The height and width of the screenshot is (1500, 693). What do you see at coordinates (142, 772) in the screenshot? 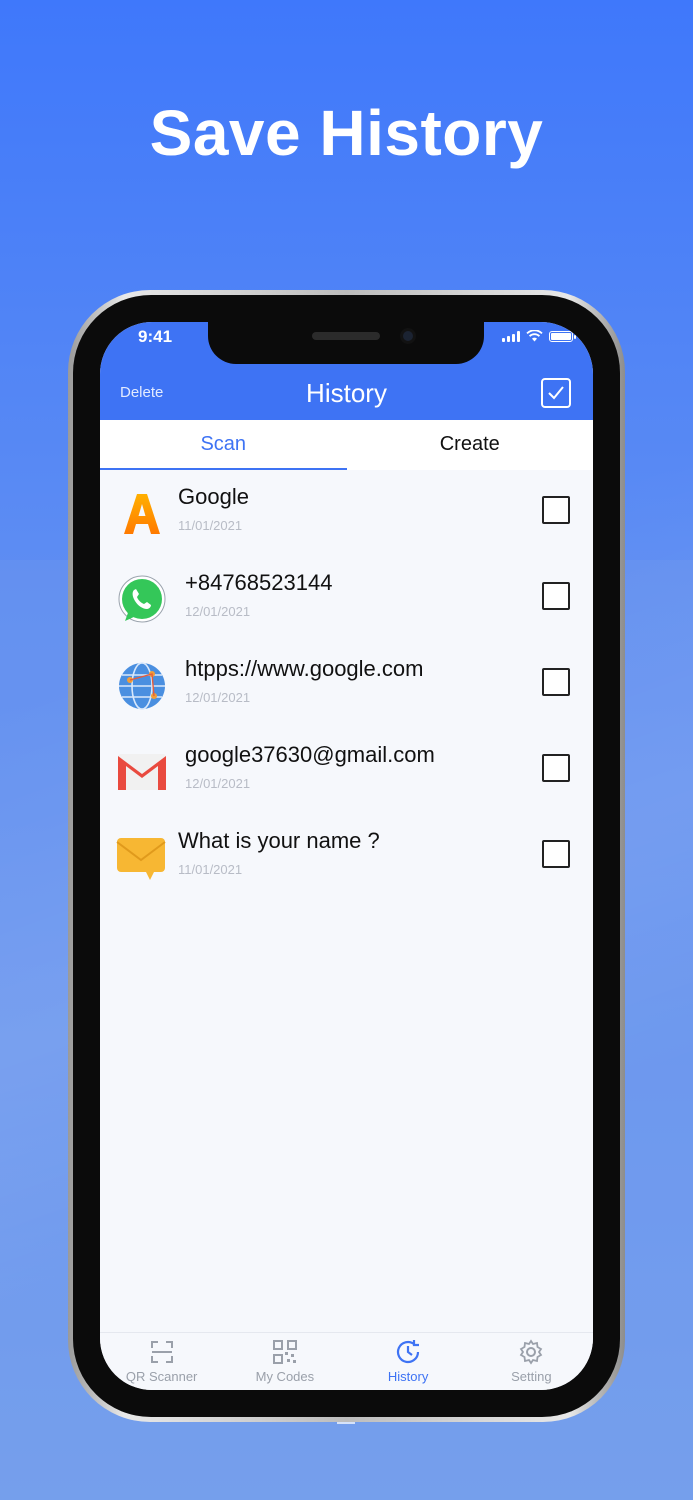
I see `gmail-icon` at bounding box center [142, 772].